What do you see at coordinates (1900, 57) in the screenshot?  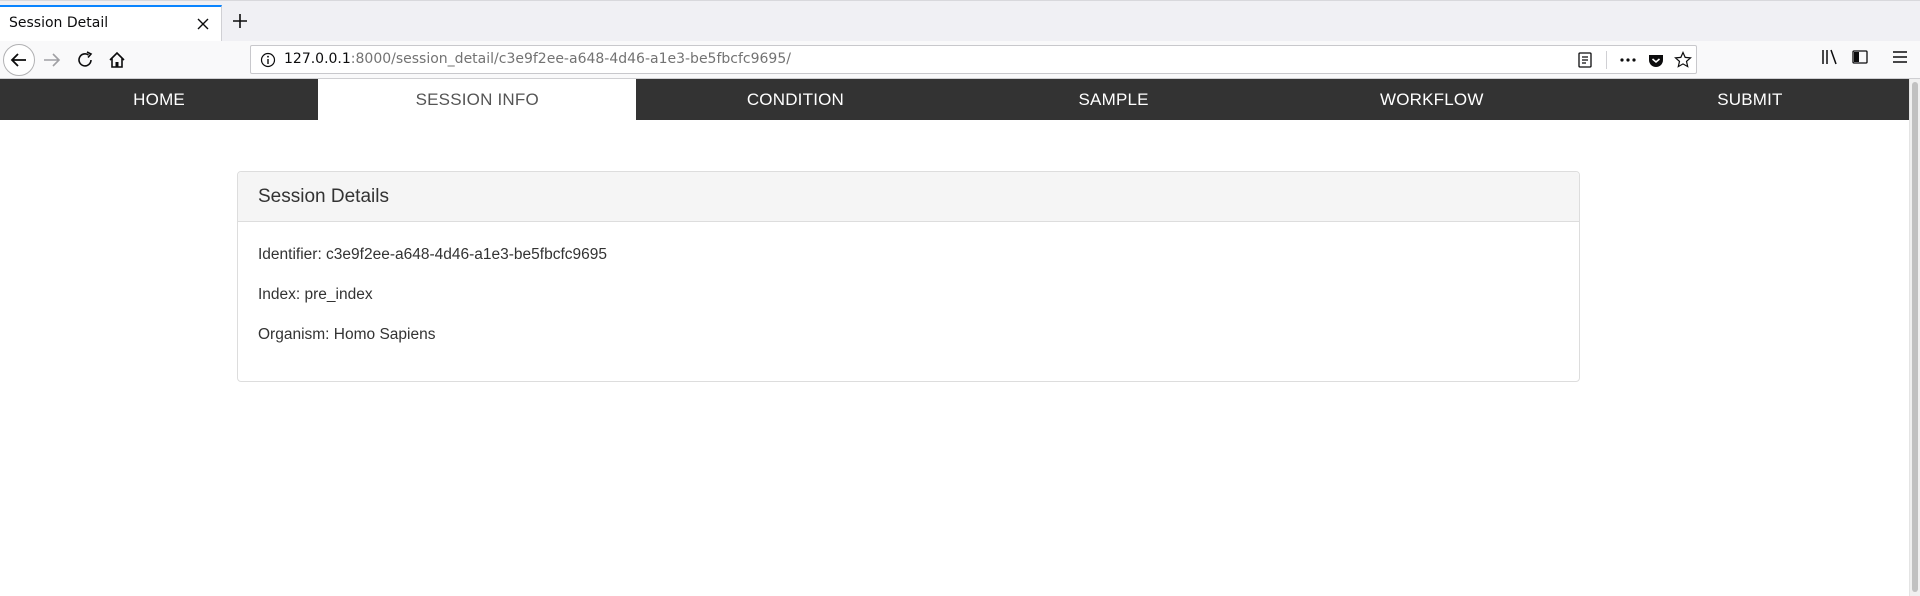 I see `hamburger-menu-icon` at bounding box center [1900, 57].